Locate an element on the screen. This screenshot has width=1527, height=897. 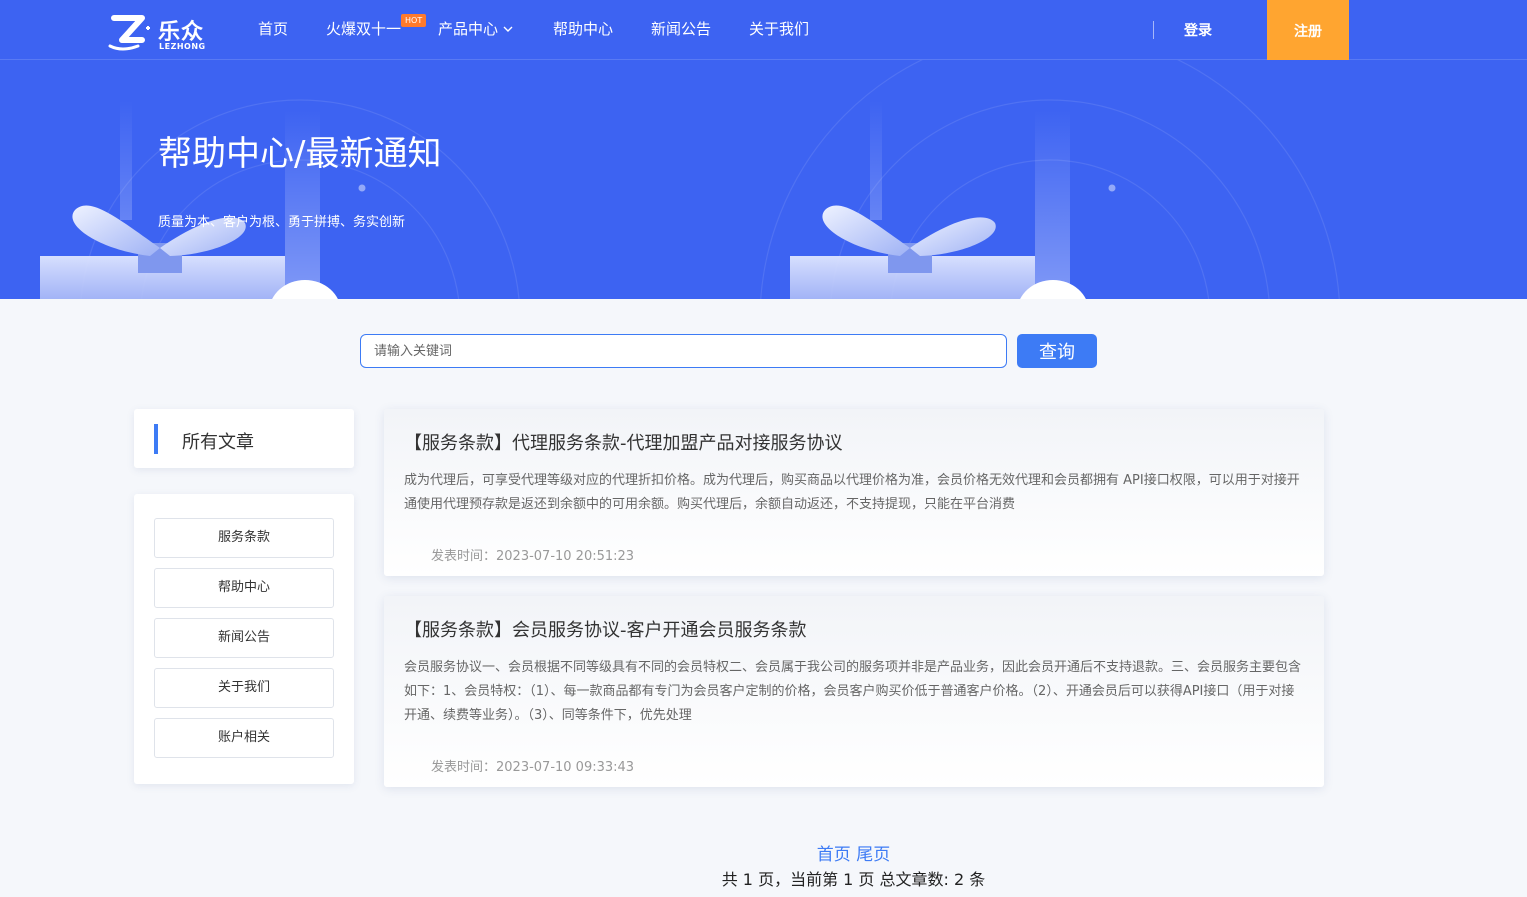
article-date: 发表时间：2023-07-10 09:33:43 is located at coordinates (533, 767).